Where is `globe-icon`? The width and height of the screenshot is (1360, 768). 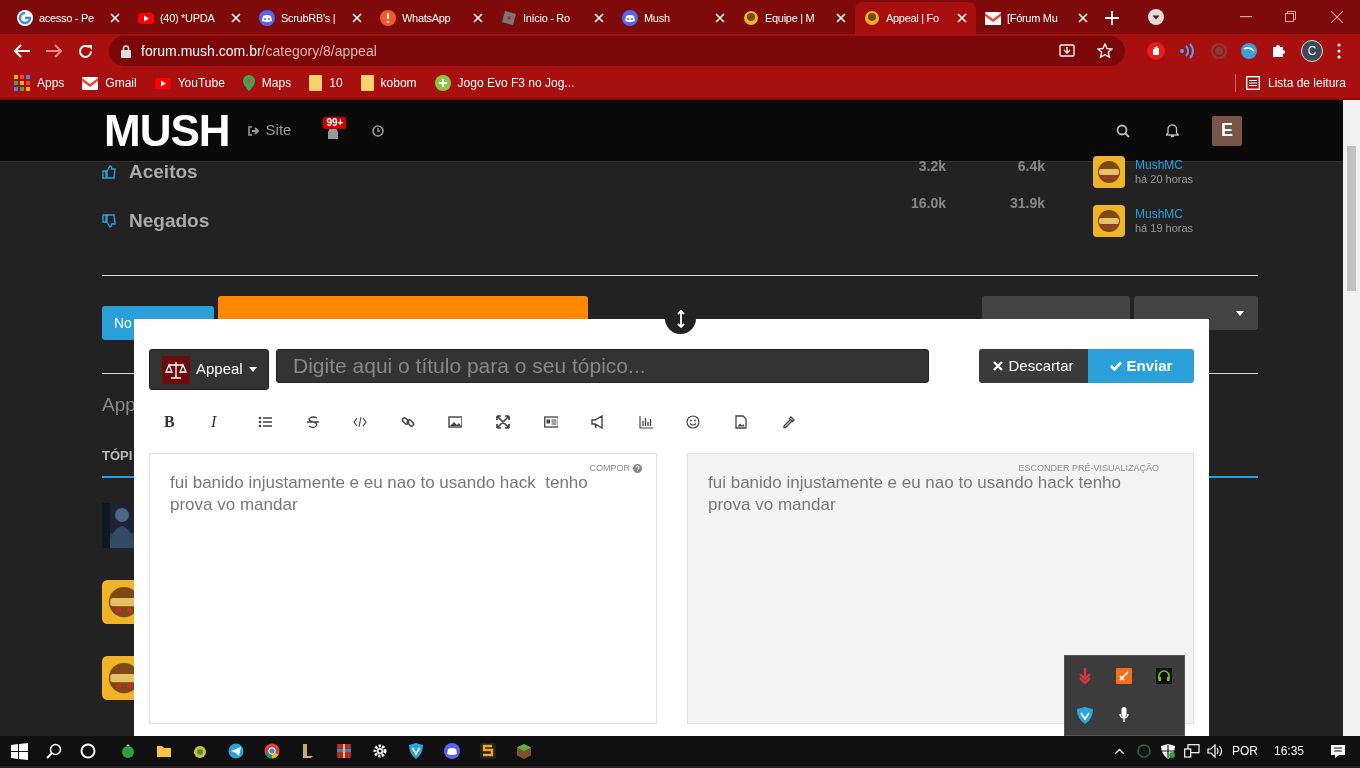 globe-icon is located at coordinates (1249, 51).